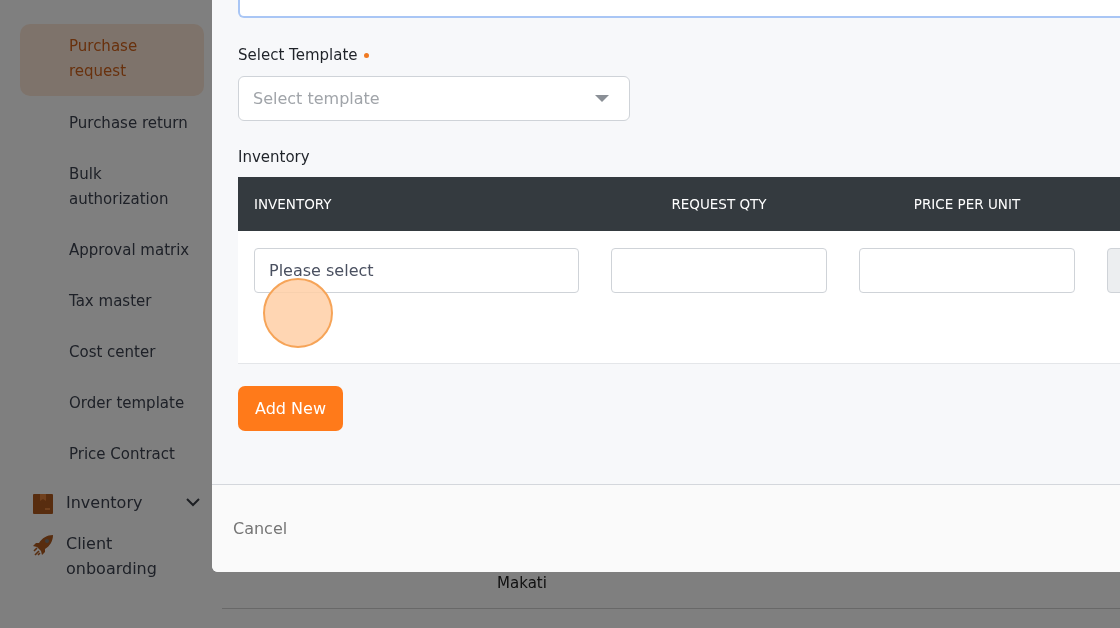 This screenshot has width=1120, height=628. I want to click on click-indicator, so click(298, 313).